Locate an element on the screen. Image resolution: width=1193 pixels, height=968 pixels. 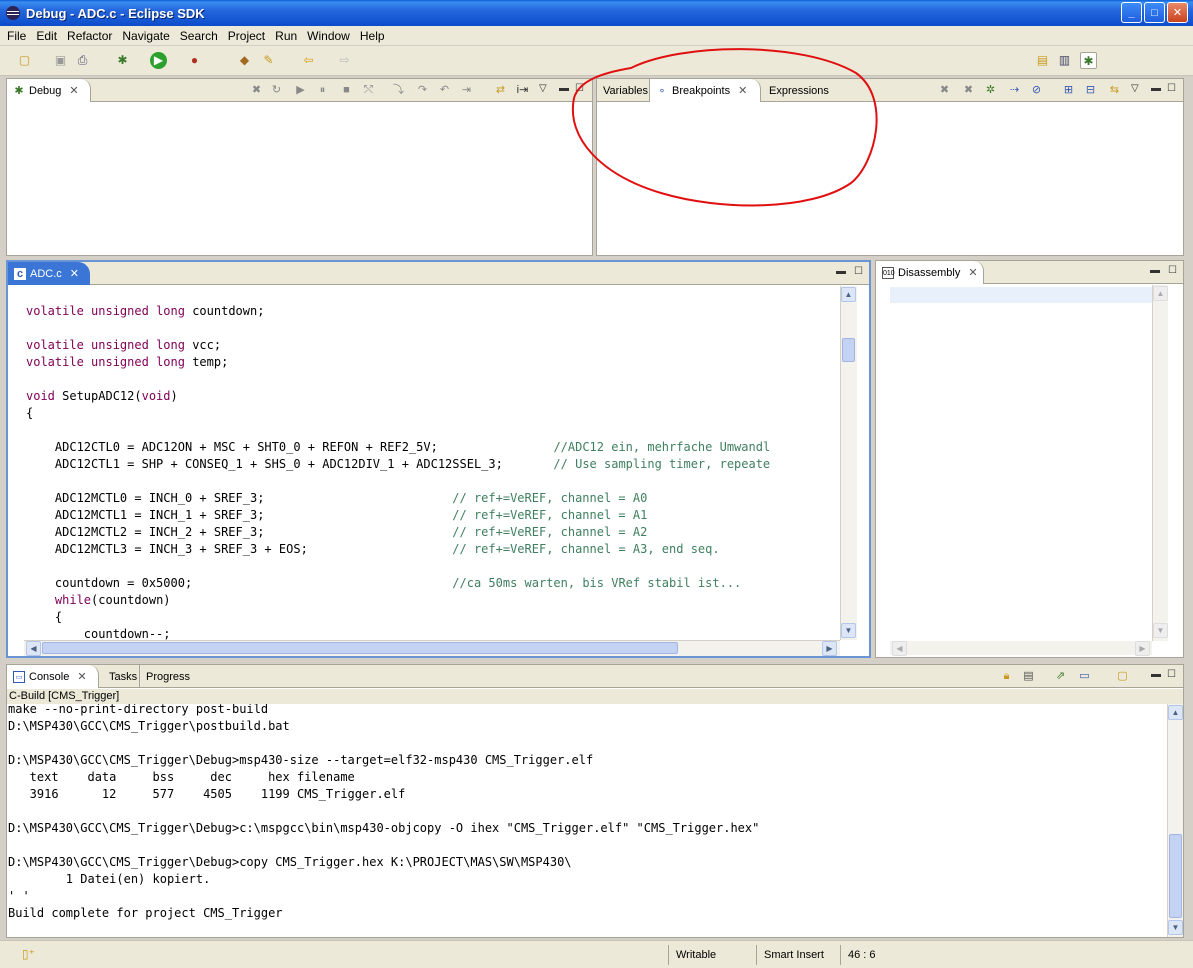
skip-breakpoints-icon: ⊘ is located at coordinates (1036, 90).